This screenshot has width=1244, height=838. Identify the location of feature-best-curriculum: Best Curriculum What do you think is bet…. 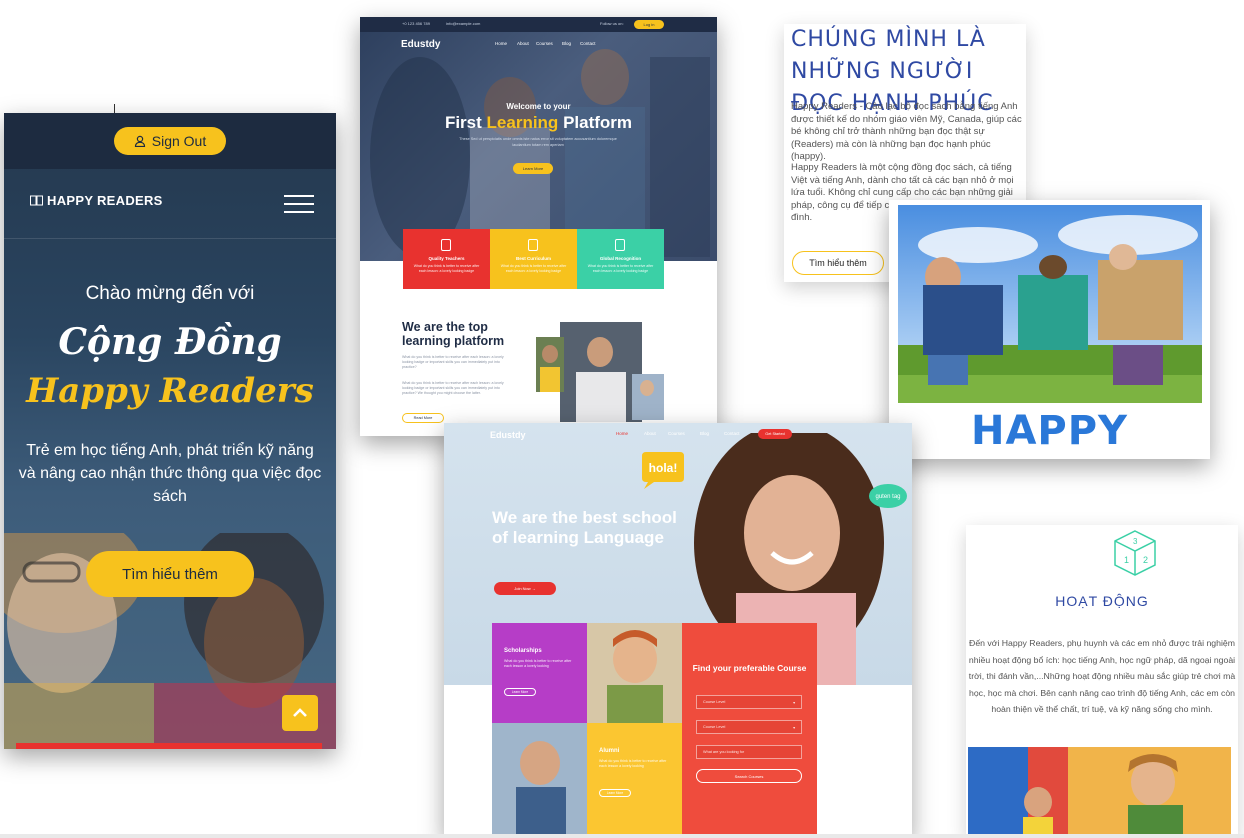
(533, 259).